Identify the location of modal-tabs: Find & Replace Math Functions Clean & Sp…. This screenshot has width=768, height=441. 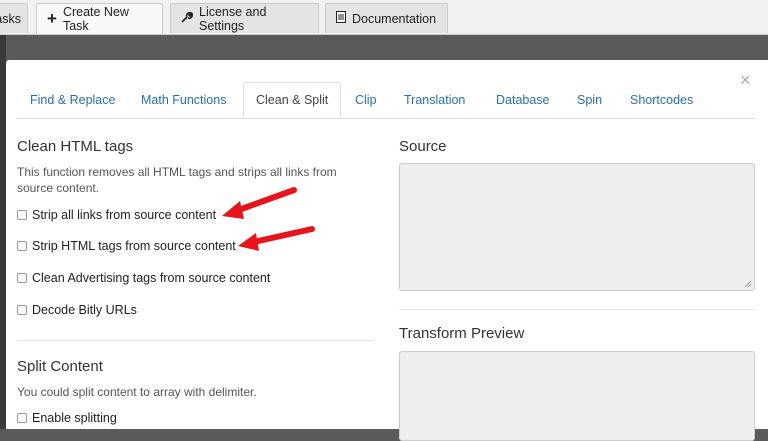
(385, 100).